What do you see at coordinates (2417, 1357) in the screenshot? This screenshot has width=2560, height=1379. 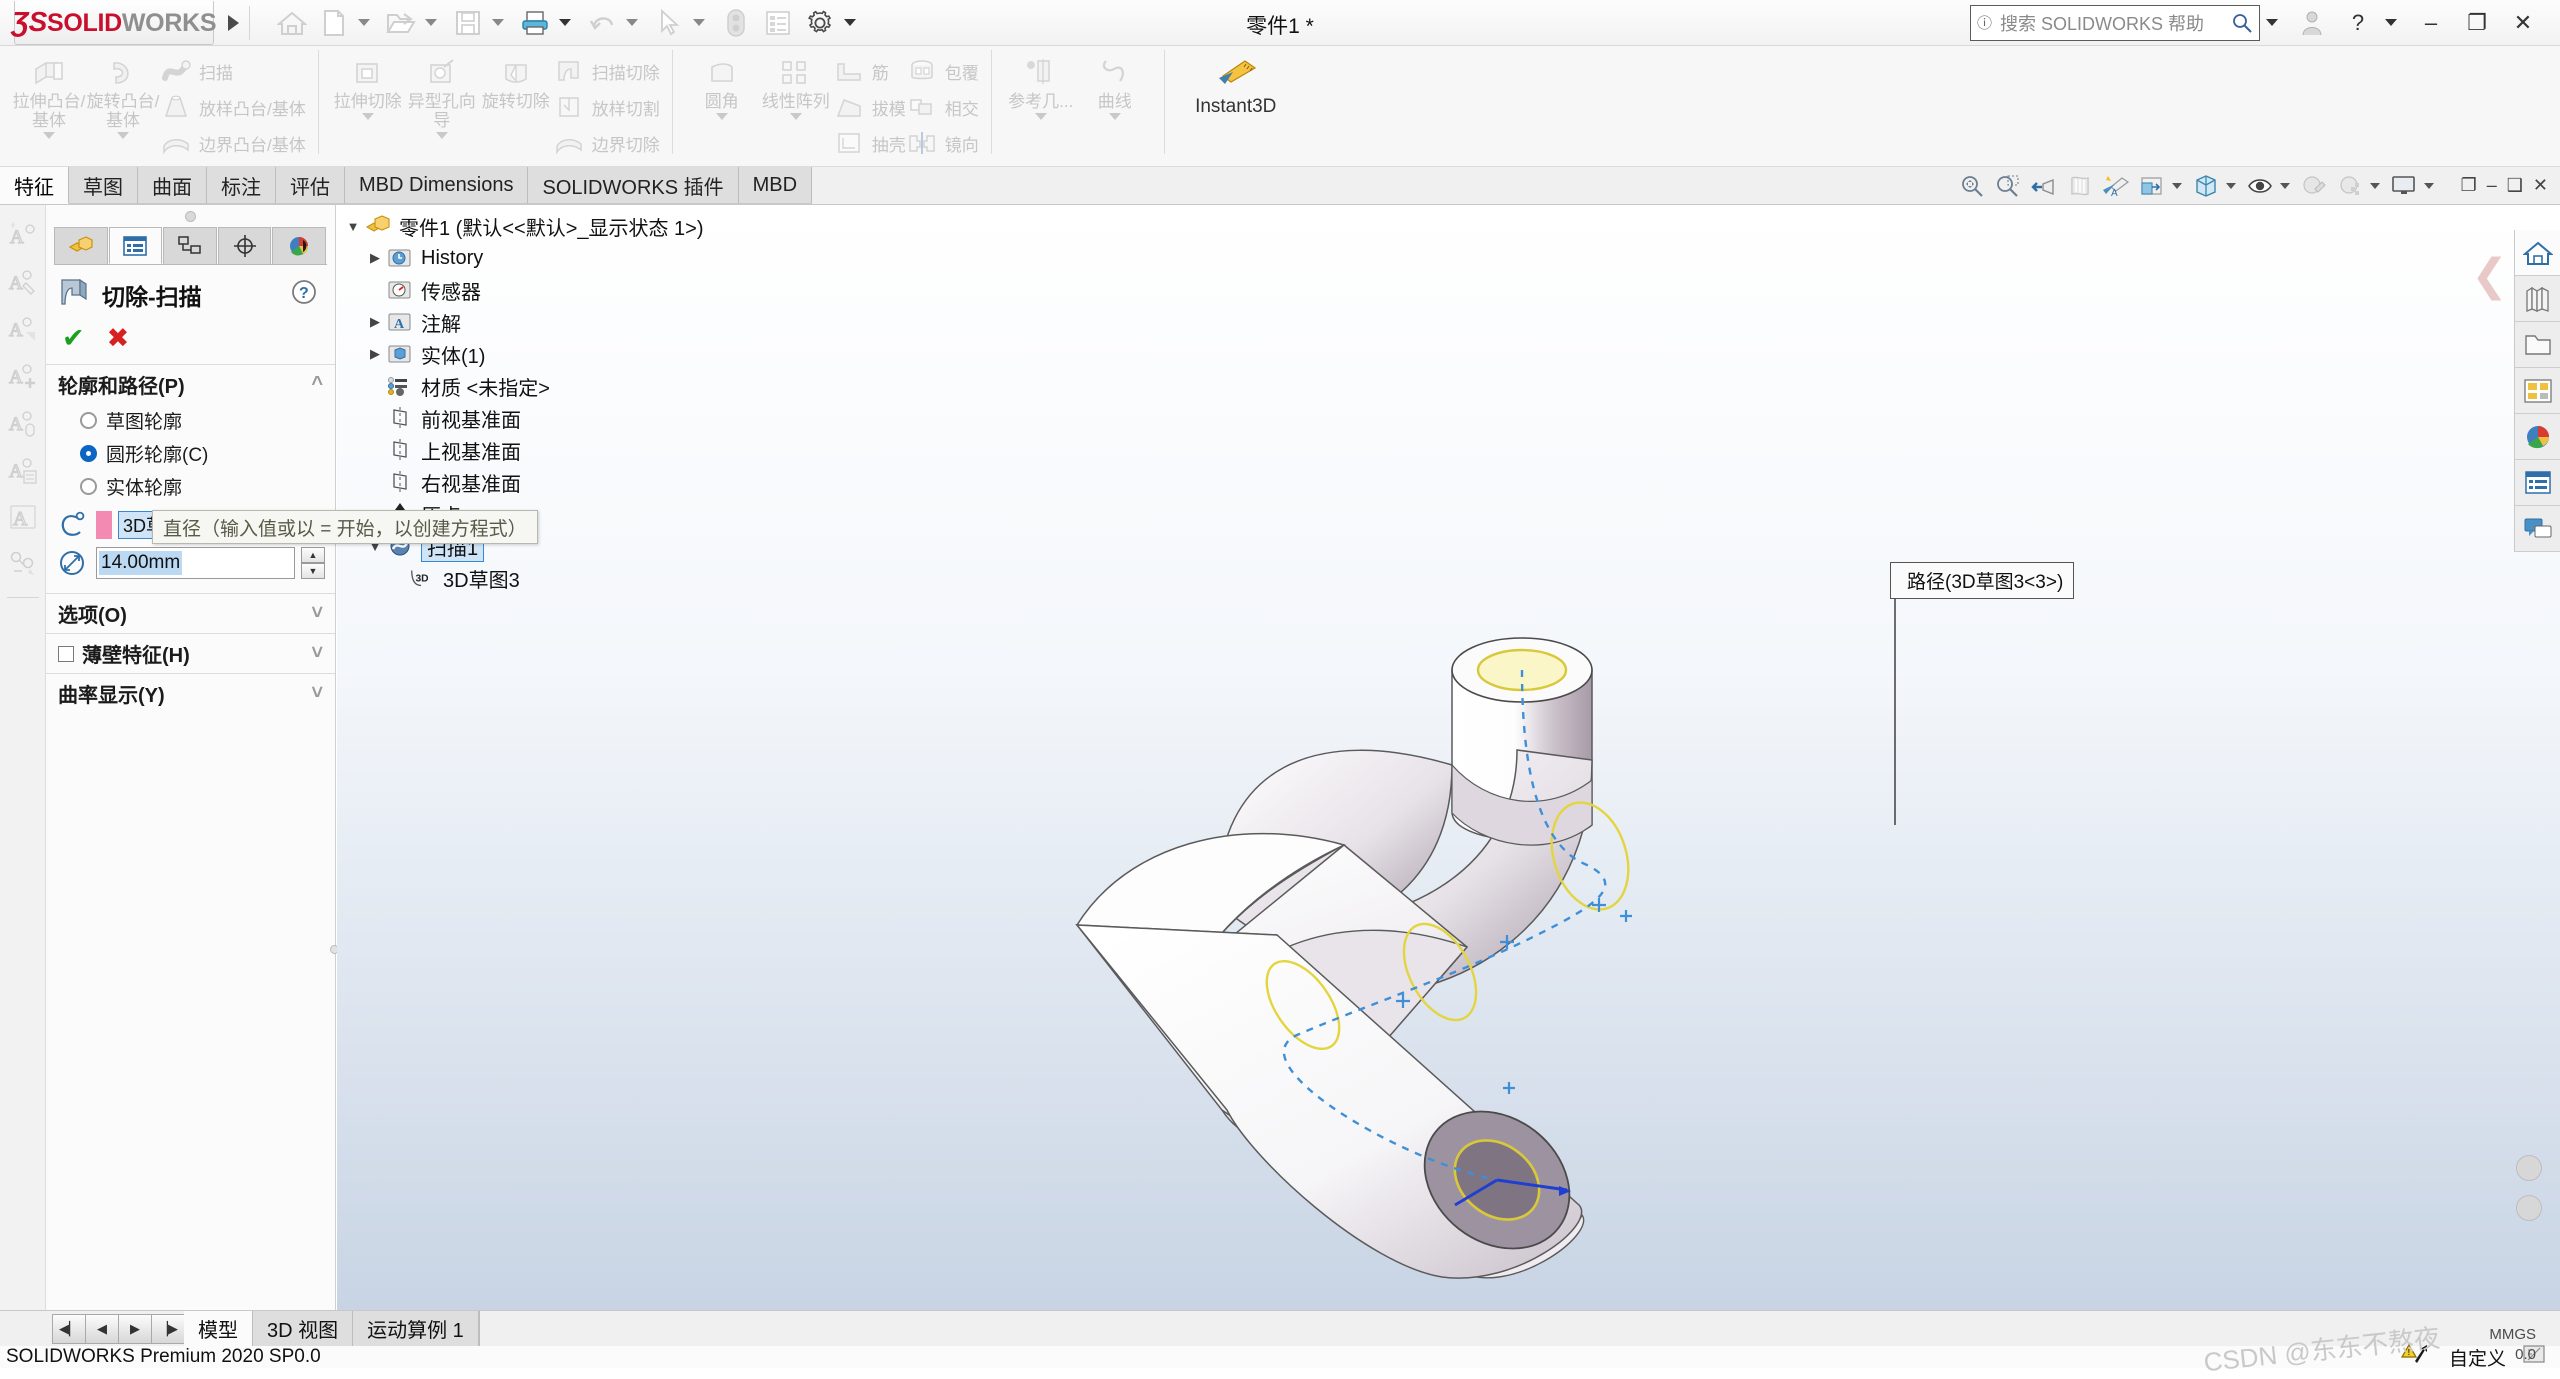 I see `warning-rebuild-icon: !` at bounding box center [2417, 1357].